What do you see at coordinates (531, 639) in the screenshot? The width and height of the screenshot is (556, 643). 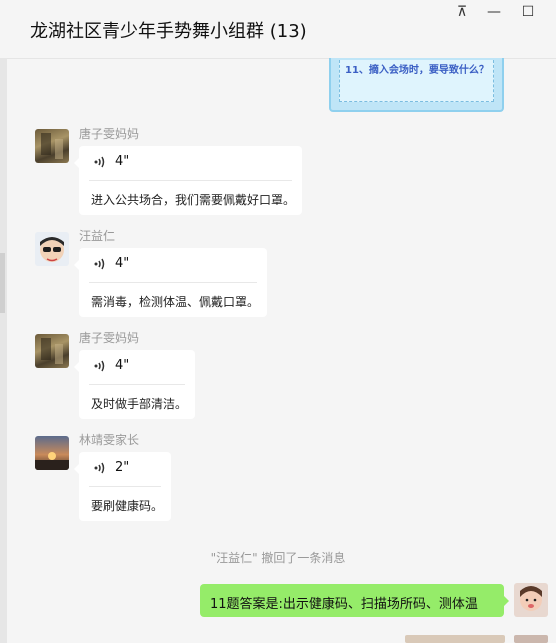 I see `next-avatar-preview` at bounding box center [531, 639].